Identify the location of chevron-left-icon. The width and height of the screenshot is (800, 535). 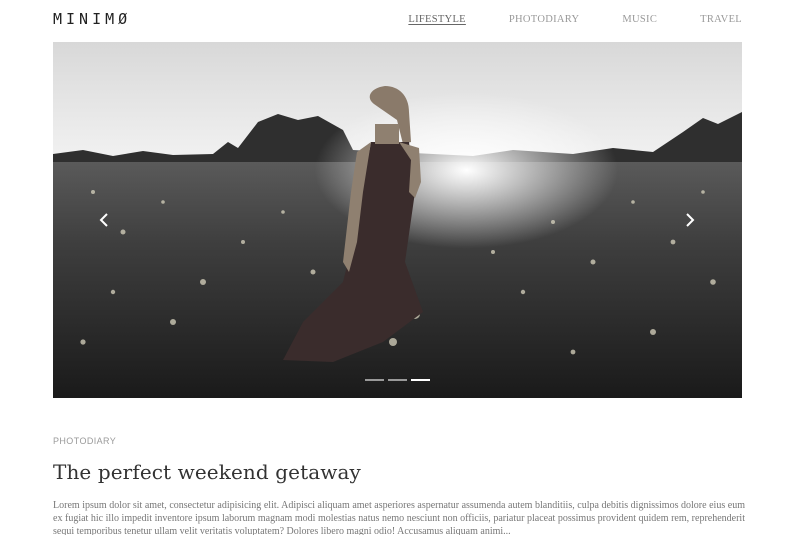
(103, 220).